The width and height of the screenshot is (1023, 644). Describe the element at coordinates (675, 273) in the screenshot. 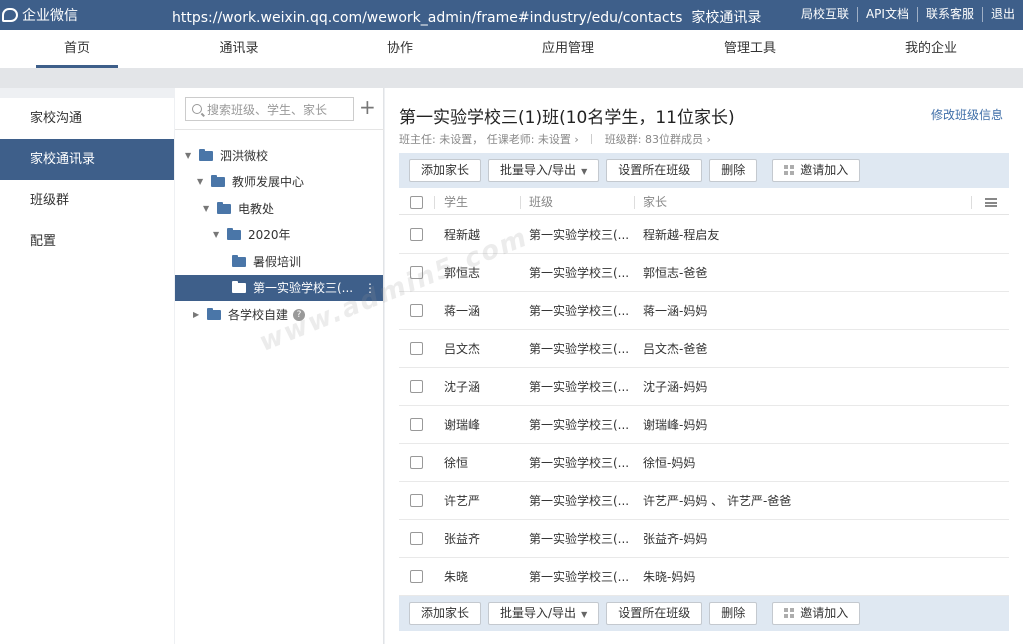

I see `cell-parents: 郭恒志-爸爸` at that location.